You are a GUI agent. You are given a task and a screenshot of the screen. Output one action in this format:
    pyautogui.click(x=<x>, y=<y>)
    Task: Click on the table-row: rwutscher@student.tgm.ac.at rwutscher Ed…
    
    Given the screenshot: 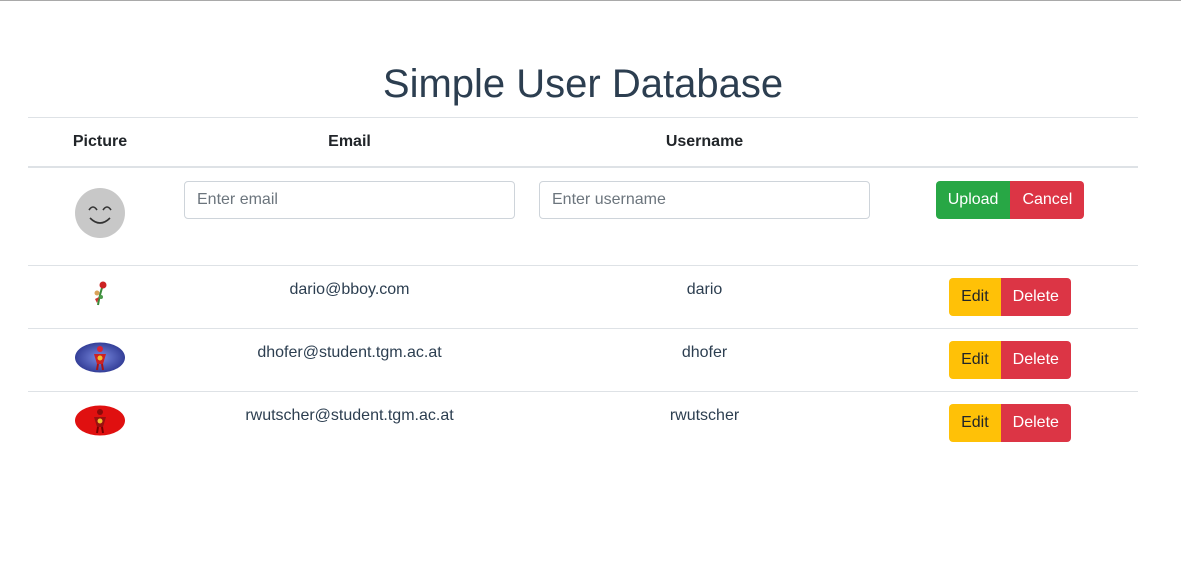 What is the action you would take?
    pyautogui.click(x=583, y=423)
    